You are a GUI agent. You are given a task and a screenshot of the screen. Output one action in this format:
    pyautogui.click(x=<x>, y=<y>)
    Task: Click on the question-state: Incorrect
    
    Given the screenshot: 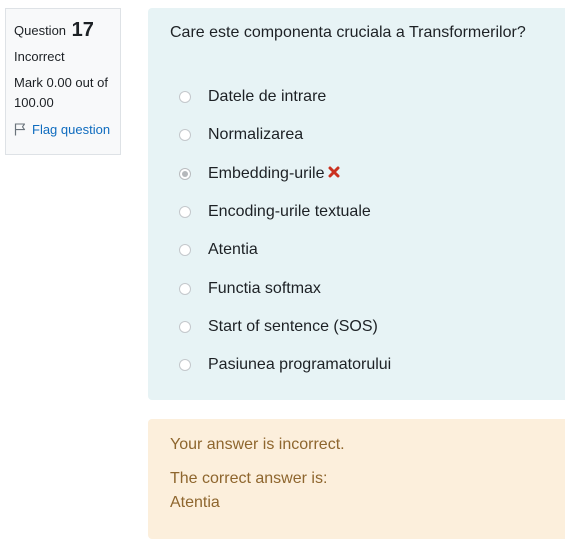 What is the action you would take?
    pyautogui.click(x=39, y=56)
    